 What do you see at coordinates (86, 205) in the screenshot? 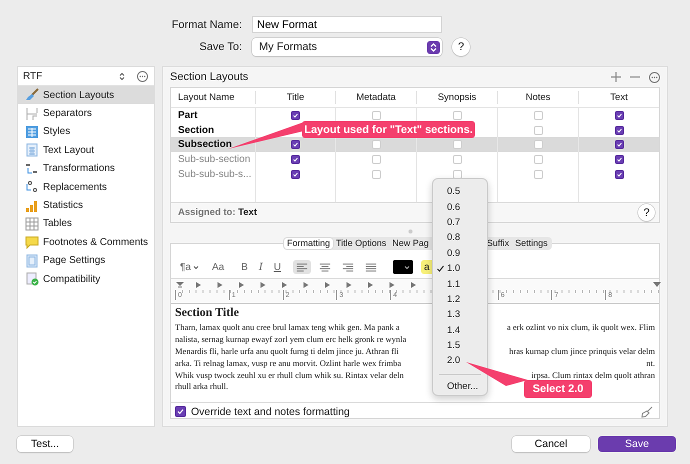
I see `sidebar-item: Statistics` at bounding box center [86, 205].